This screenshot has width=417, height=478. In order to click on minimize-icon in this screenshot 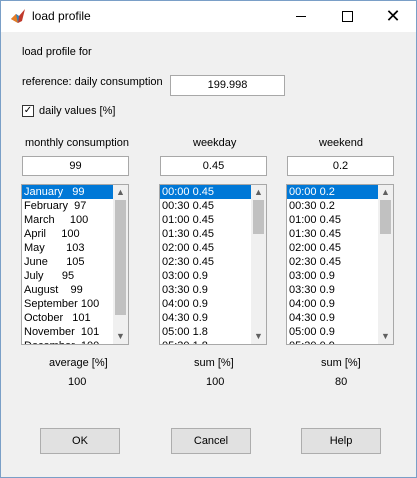, I will do `click(301, 16)`.